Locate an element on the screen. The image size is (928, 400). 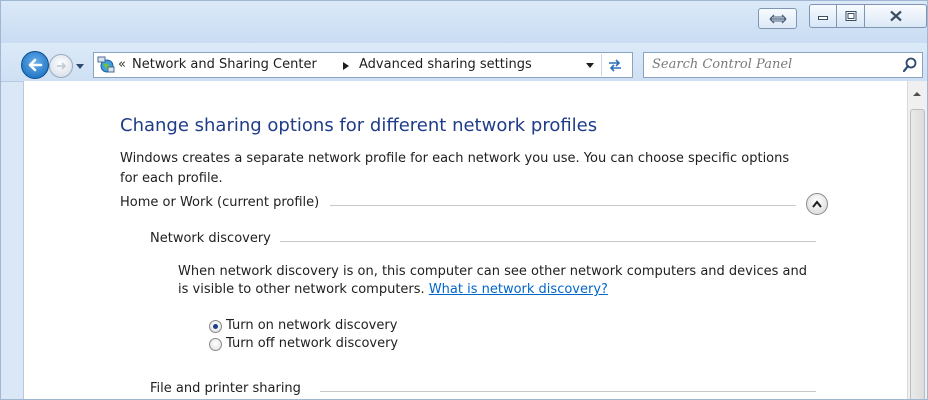
restore-button is located at coordinates (777, 18).